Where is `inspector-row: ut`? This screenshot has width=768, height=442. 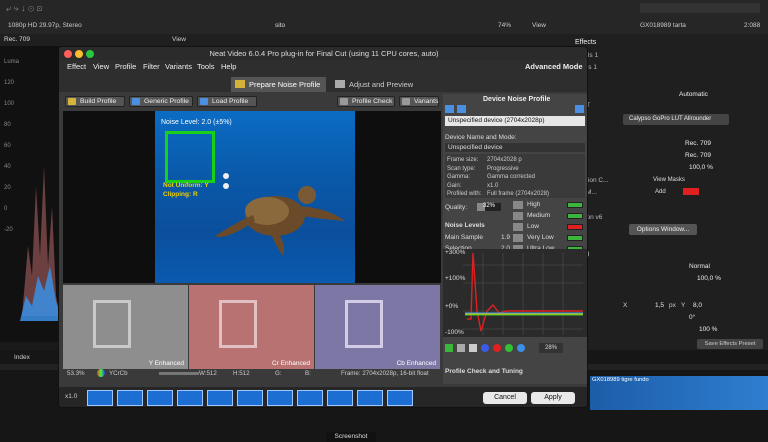 inspector-row: ut is located at coordinates (667, 157).